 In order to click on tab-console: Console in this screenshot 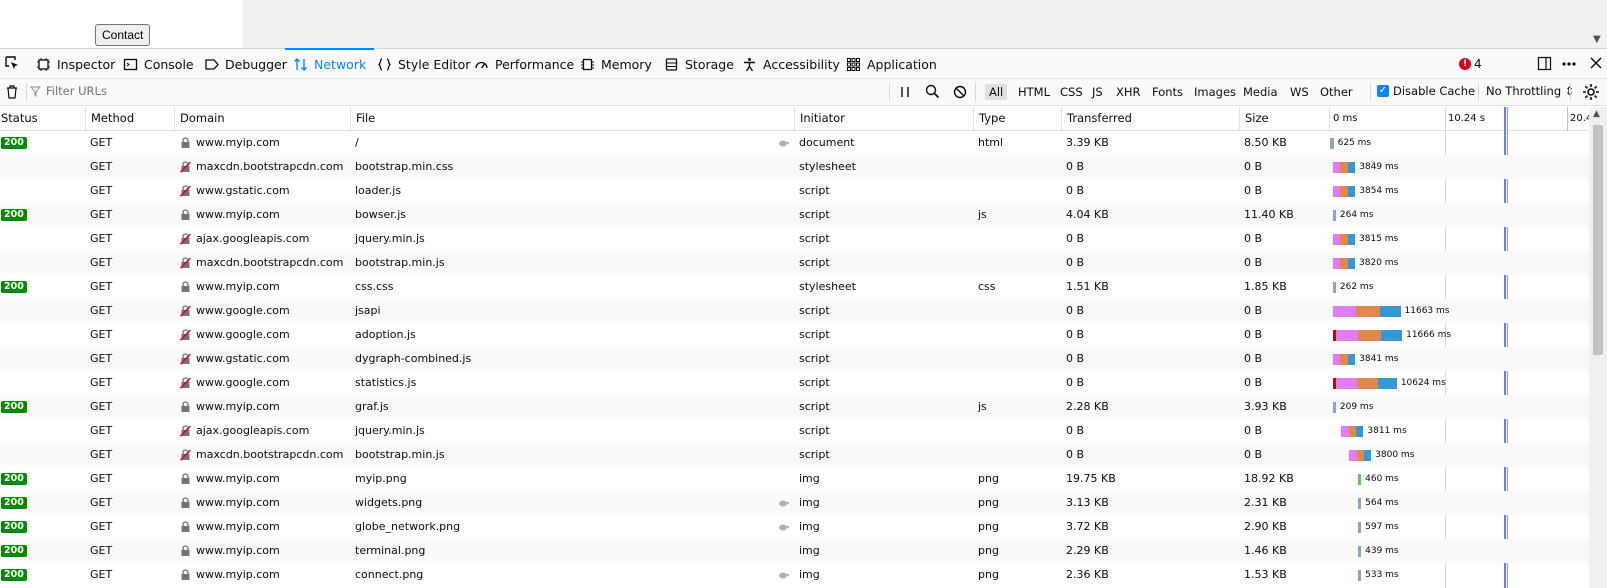, I will do `click(158, 64)`.